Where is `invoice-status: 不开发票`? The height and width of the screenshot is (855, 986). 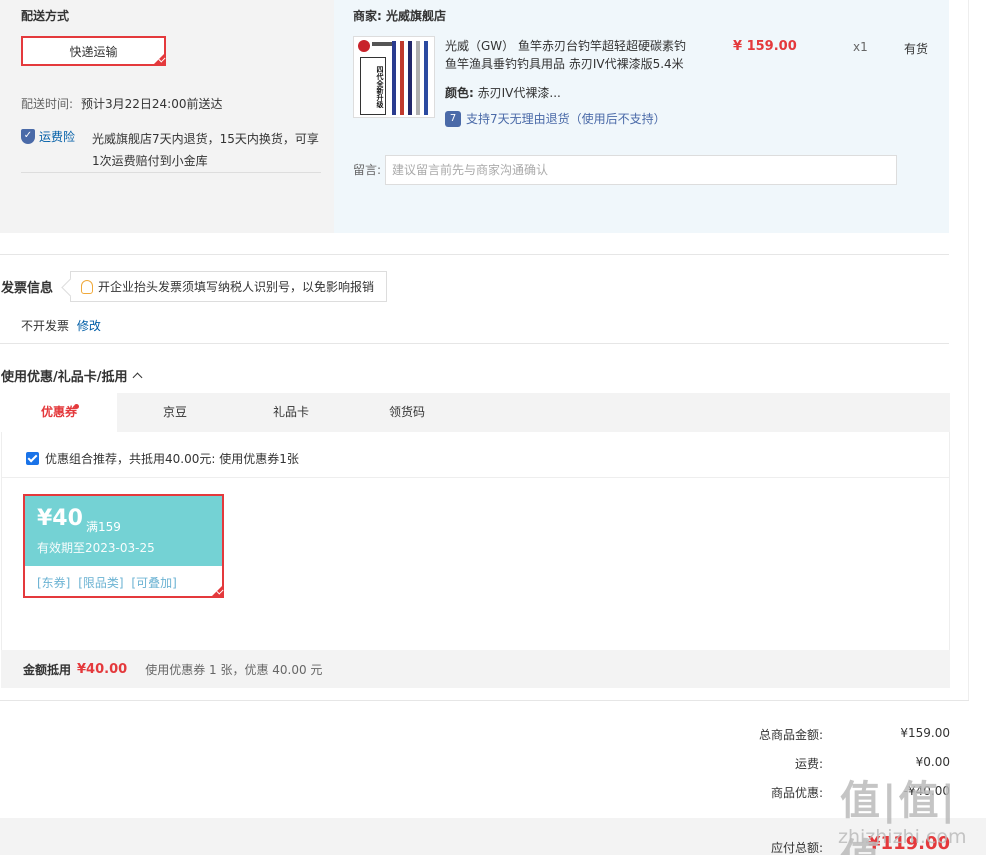 invoice-status: 不开发票 is located at coordinates (45, 326).